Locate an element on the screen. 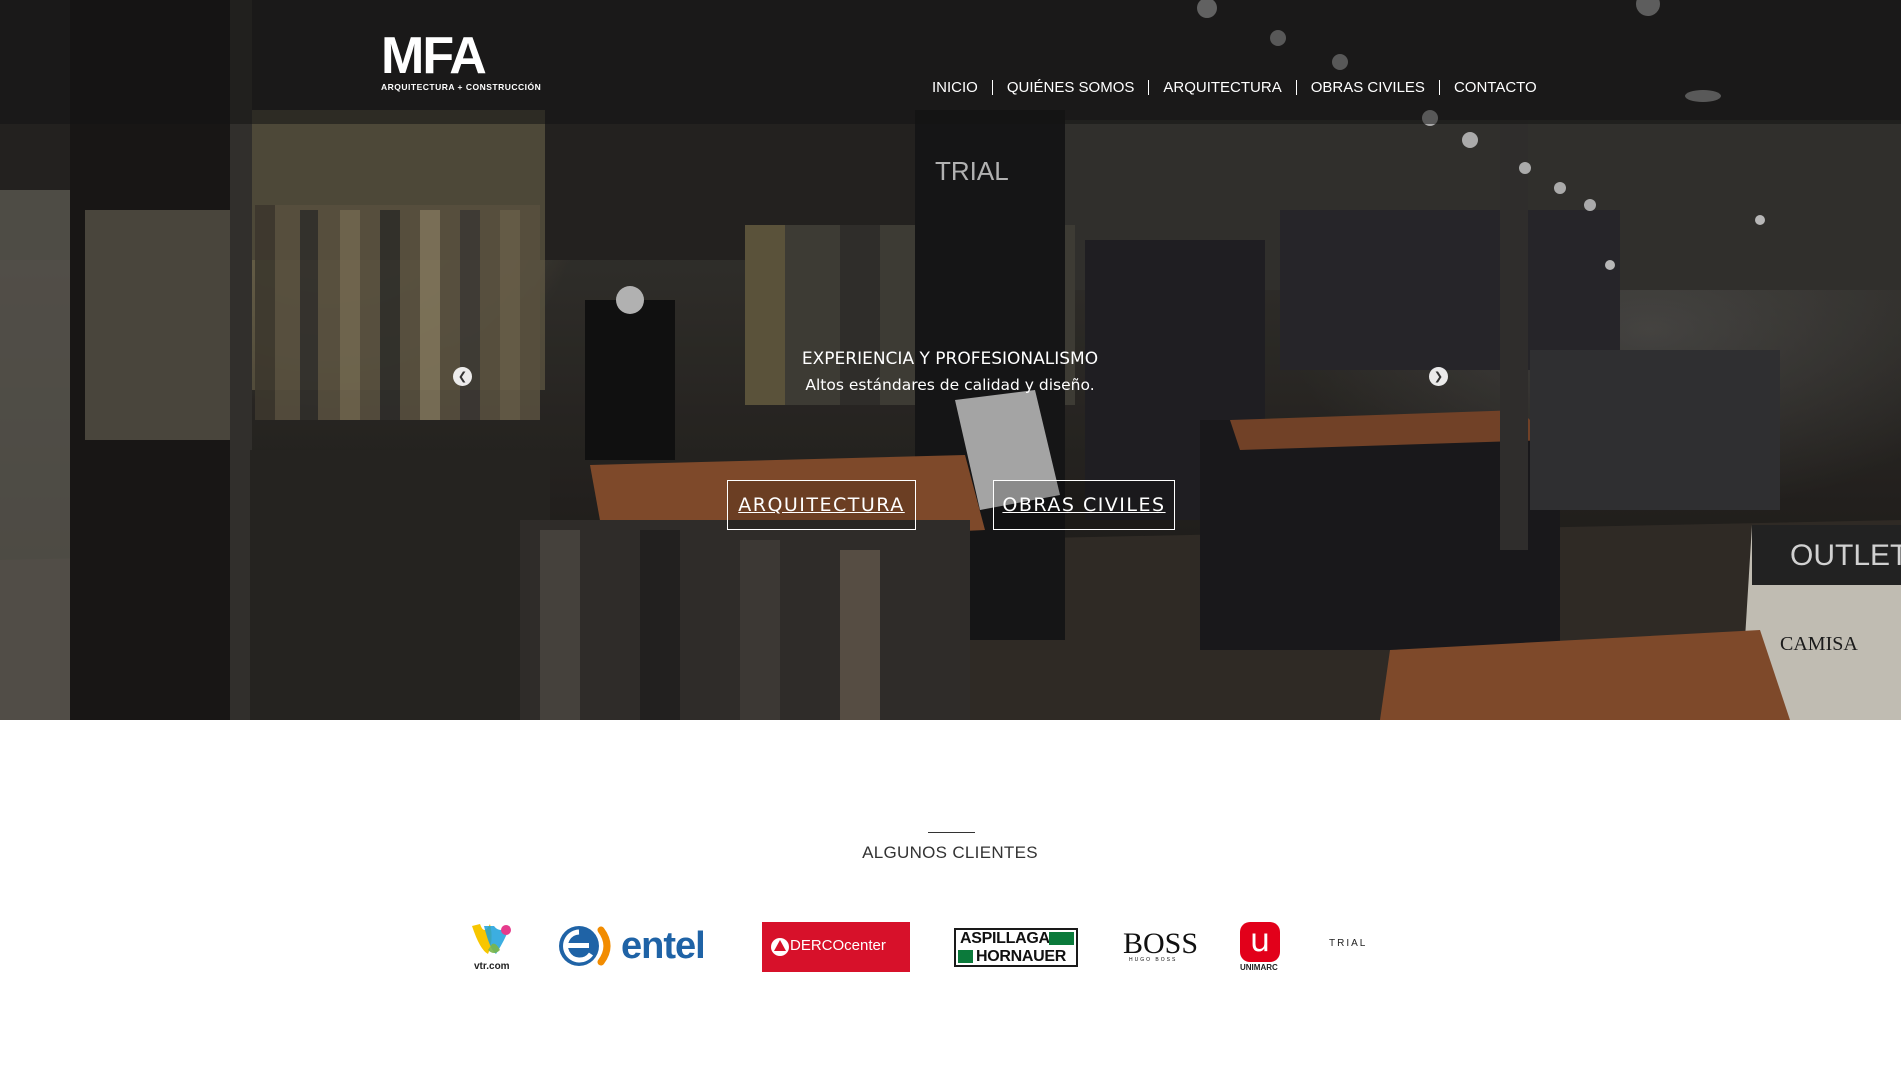 The height and width of the screenshot is (1080, 1901). derco-wordmark: DERCOcenter is located at coordinates (838, 945).